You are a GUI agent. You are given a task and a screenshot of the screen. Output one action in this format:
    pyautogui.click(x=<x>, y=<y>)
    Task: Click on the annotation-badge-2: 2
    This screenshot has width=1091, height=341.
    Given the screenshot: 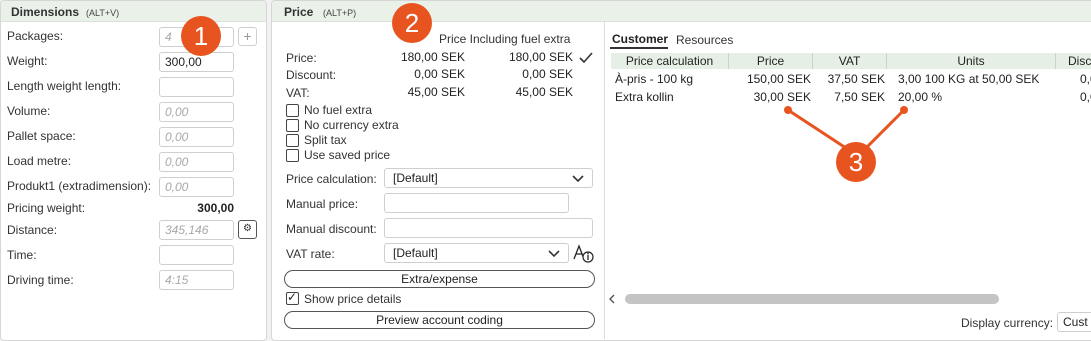 What is the action you would take?
    pyautogui.click(x=412, y=23)
    